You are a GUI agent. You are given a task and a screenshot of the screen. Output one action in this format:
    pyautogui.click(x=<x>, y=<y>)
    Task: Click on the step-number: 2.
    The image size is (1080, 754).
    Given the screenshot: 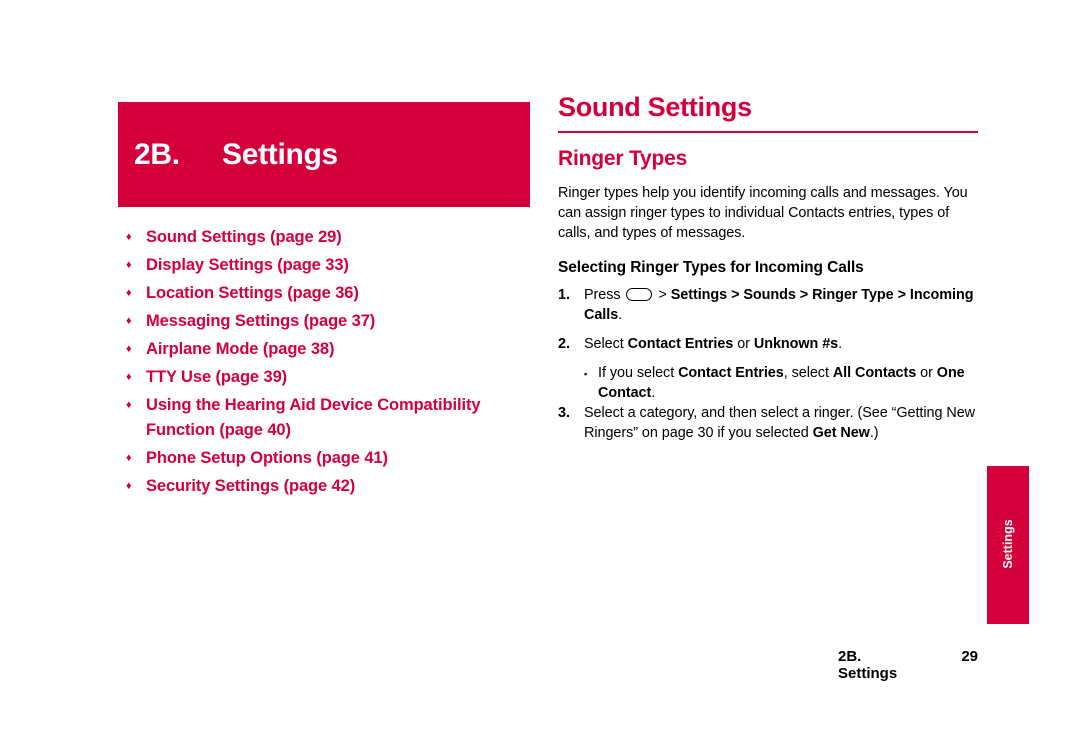 What is the action you would take?
    pyautogui.click(x=564, y=344)
    